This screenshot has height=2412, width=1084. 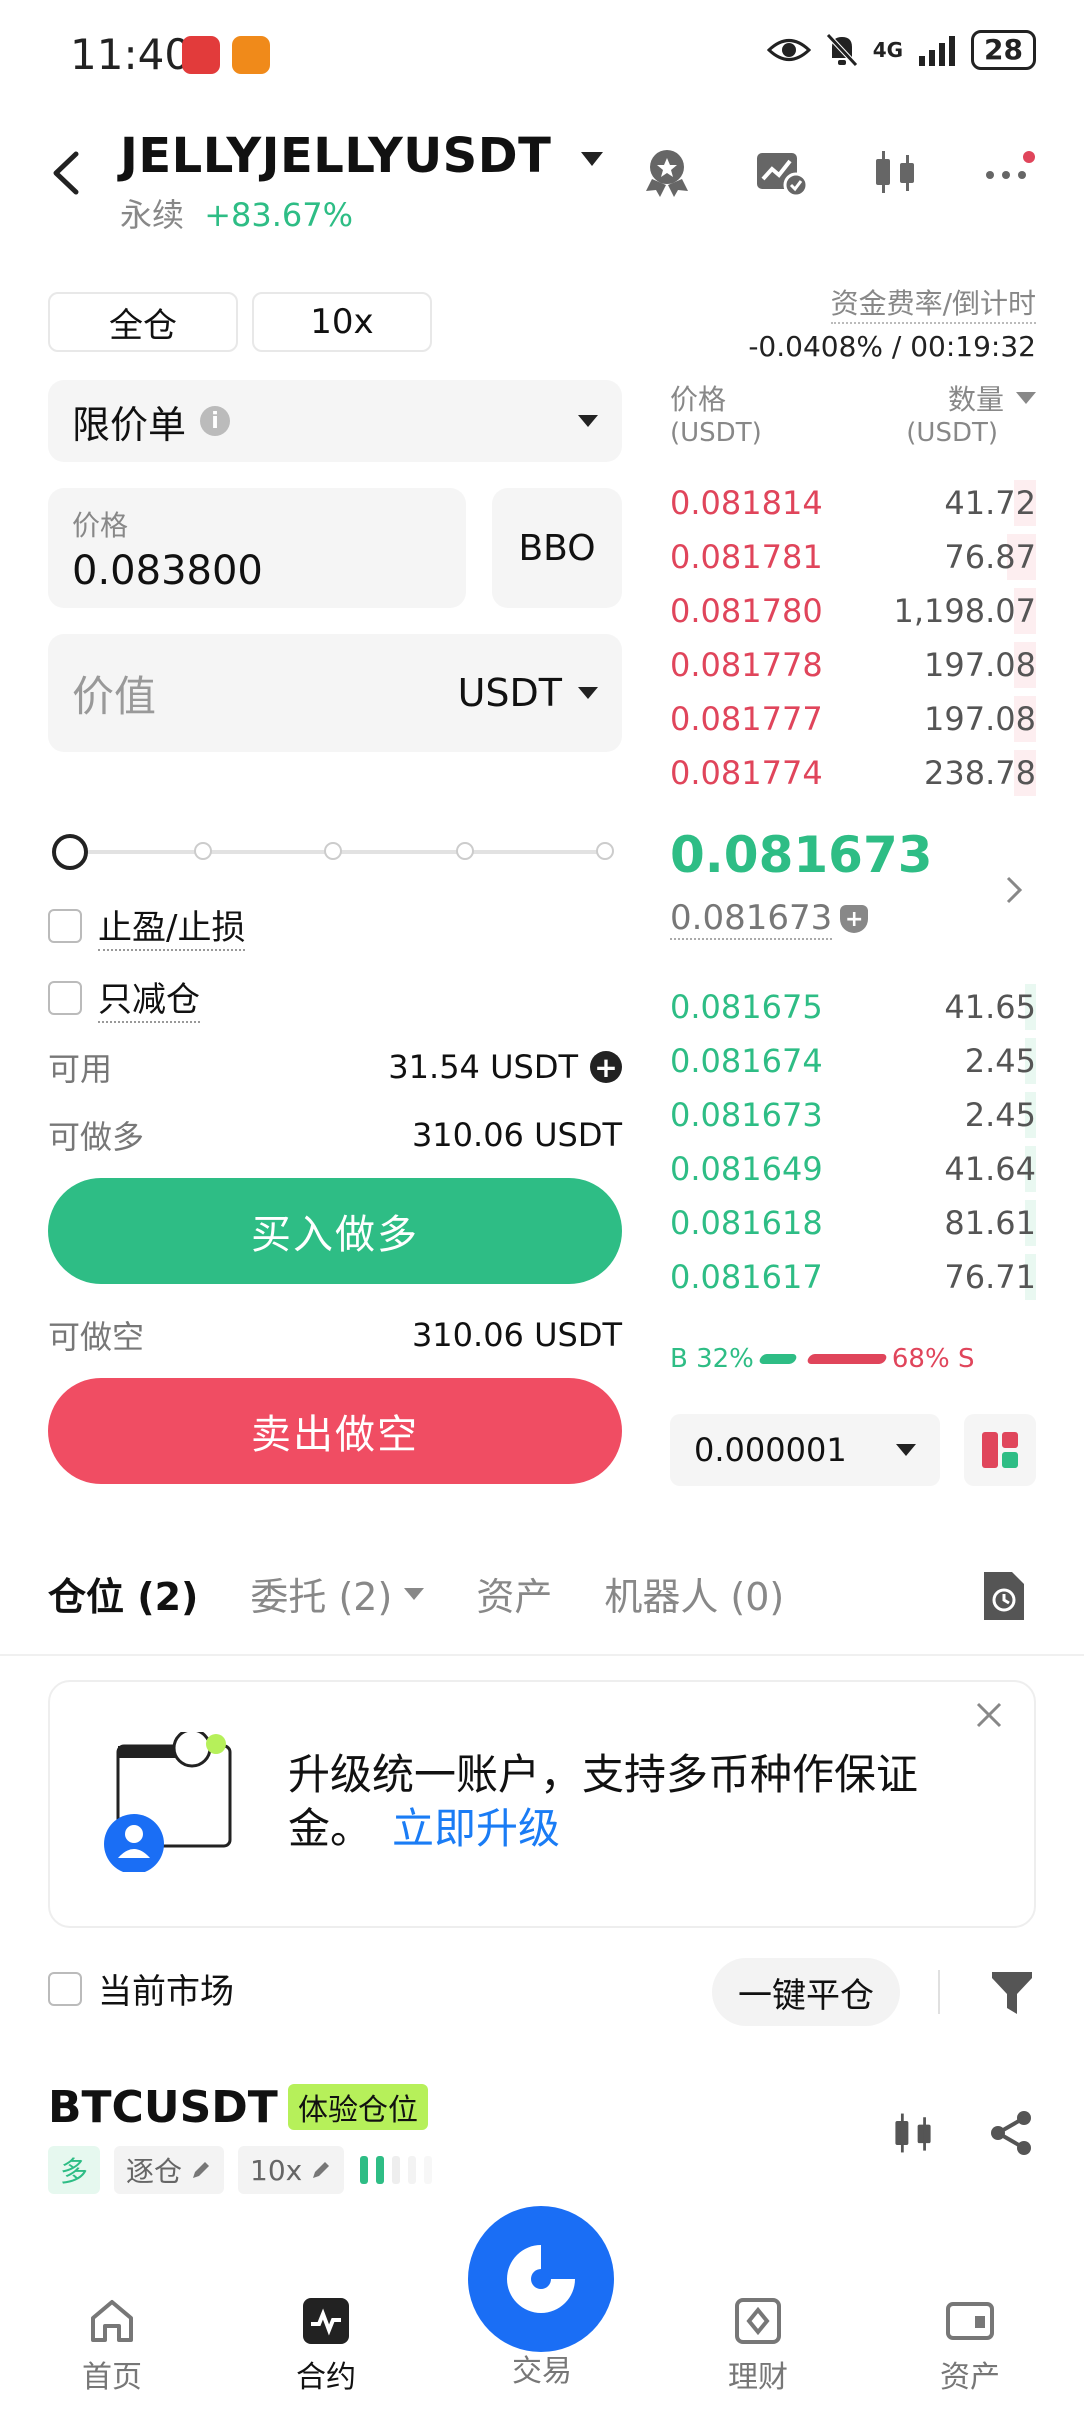 What do you see at coordinates (746, 1169) in the screenshot?
I see `order-book-price: 0.081649` at bounding box center [746, 1169].